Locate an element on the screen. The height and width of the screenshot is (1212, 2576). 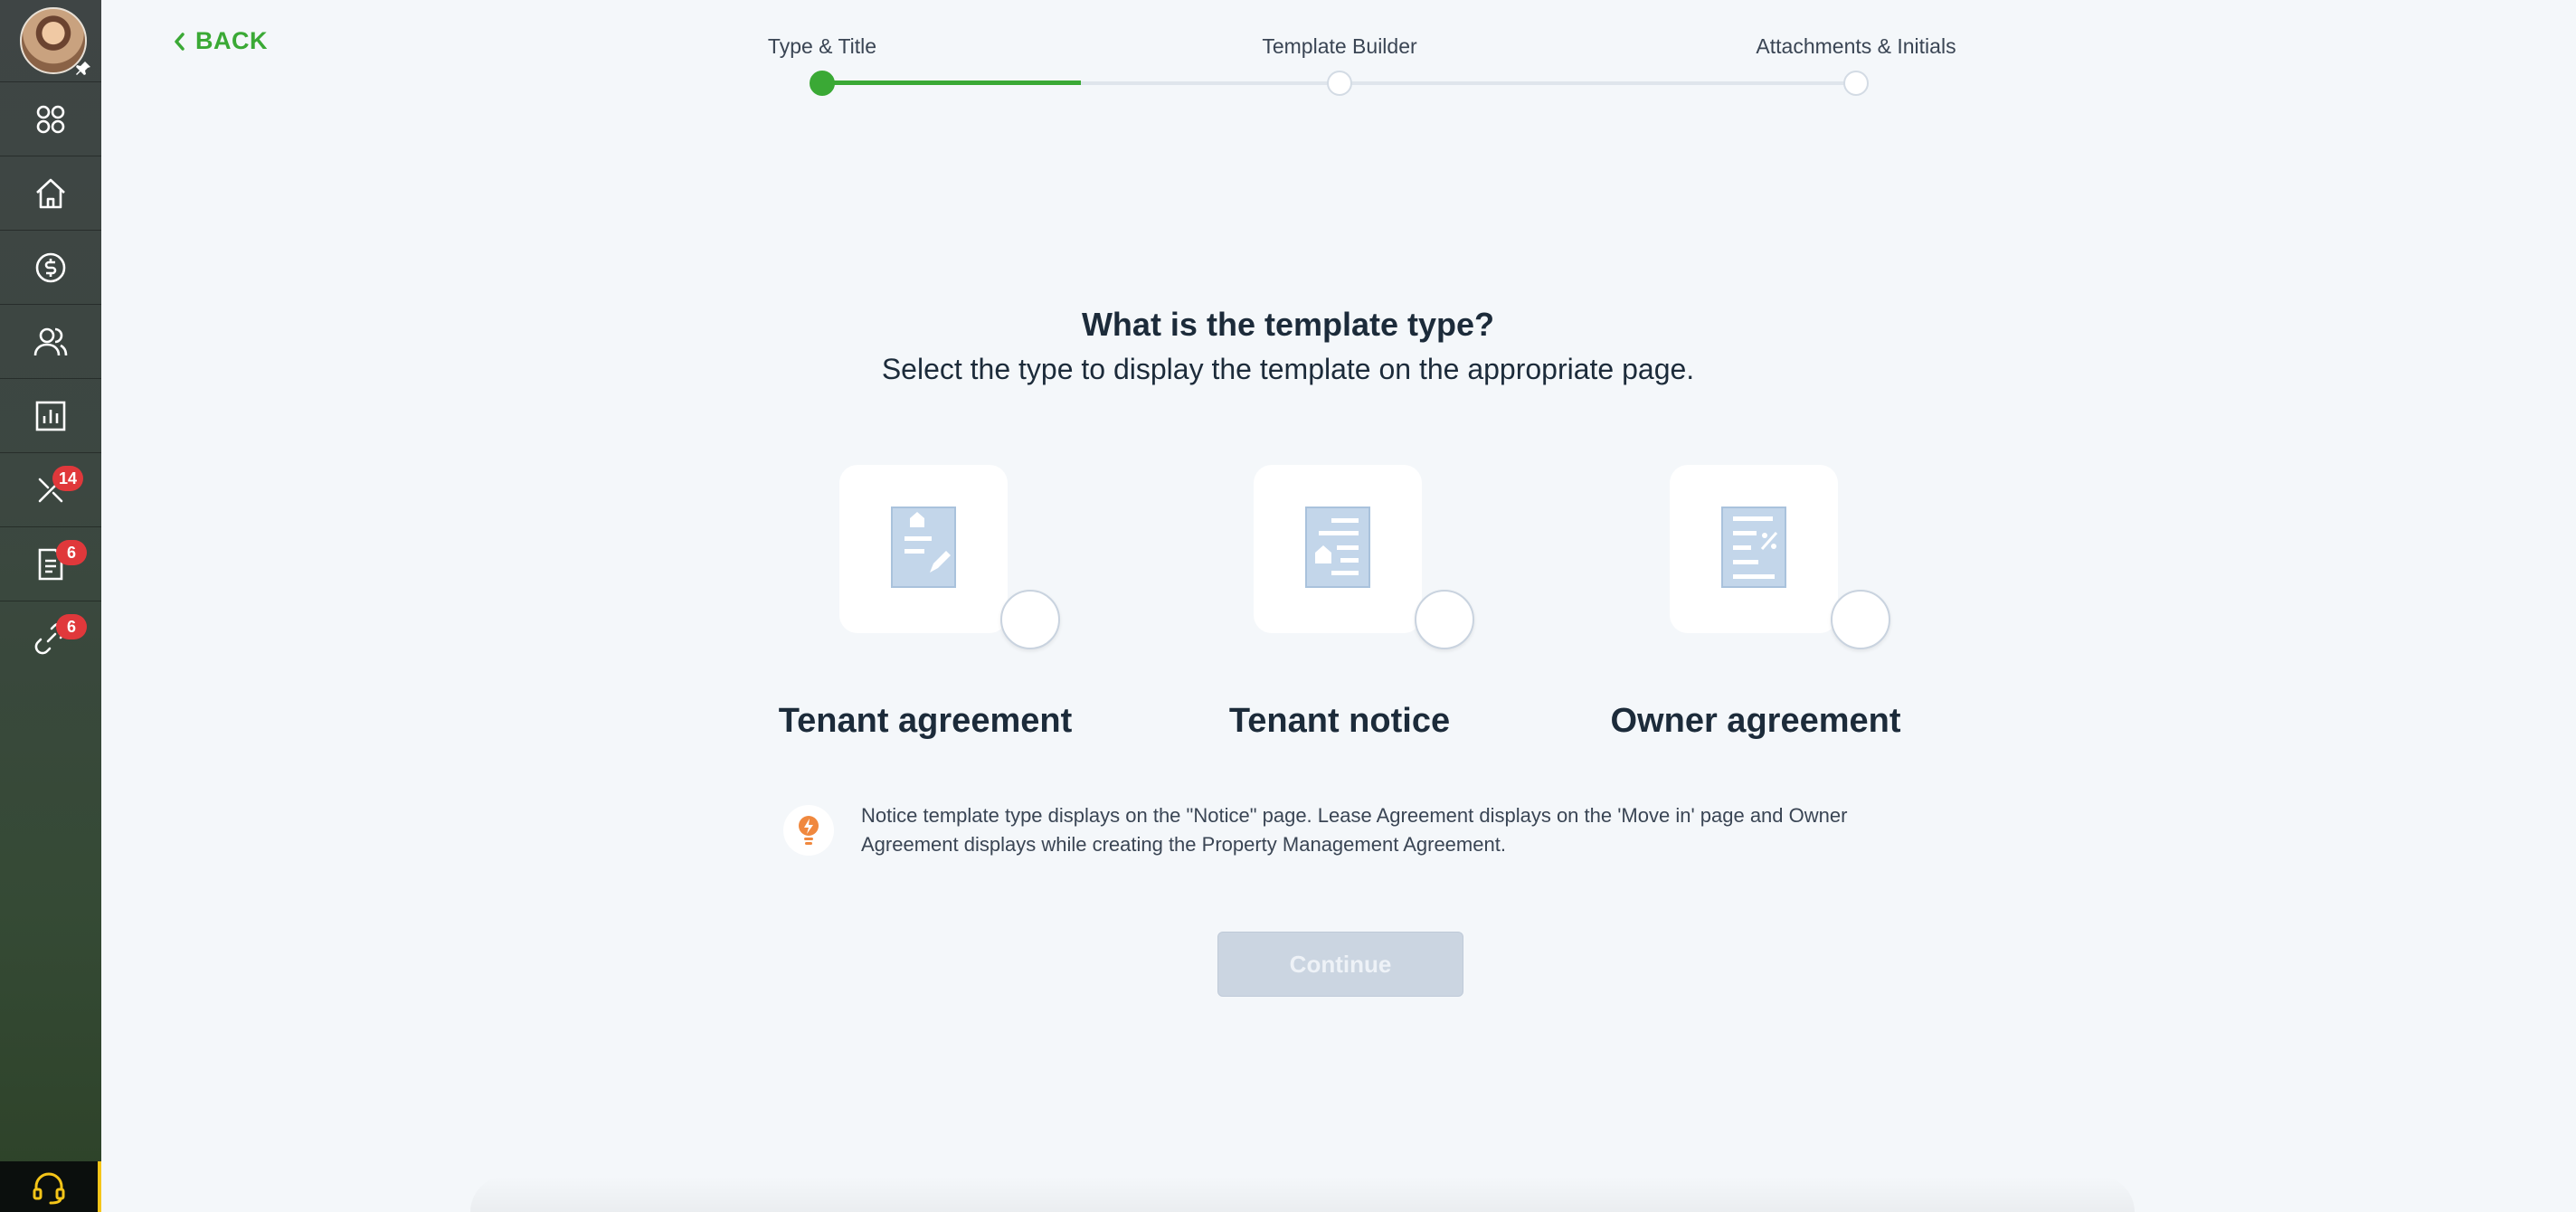
apps-icon is located at coordinates (50, 119).